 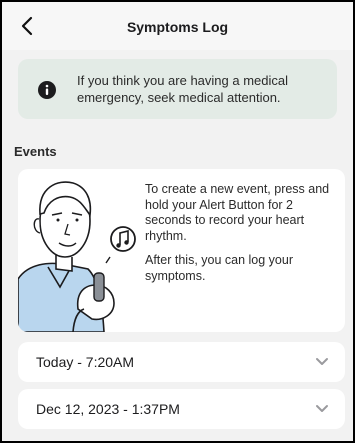 I want to click on event-row-dec-12: Dec 12, 2023 - 1:37PM, so click(x=181, y=409).